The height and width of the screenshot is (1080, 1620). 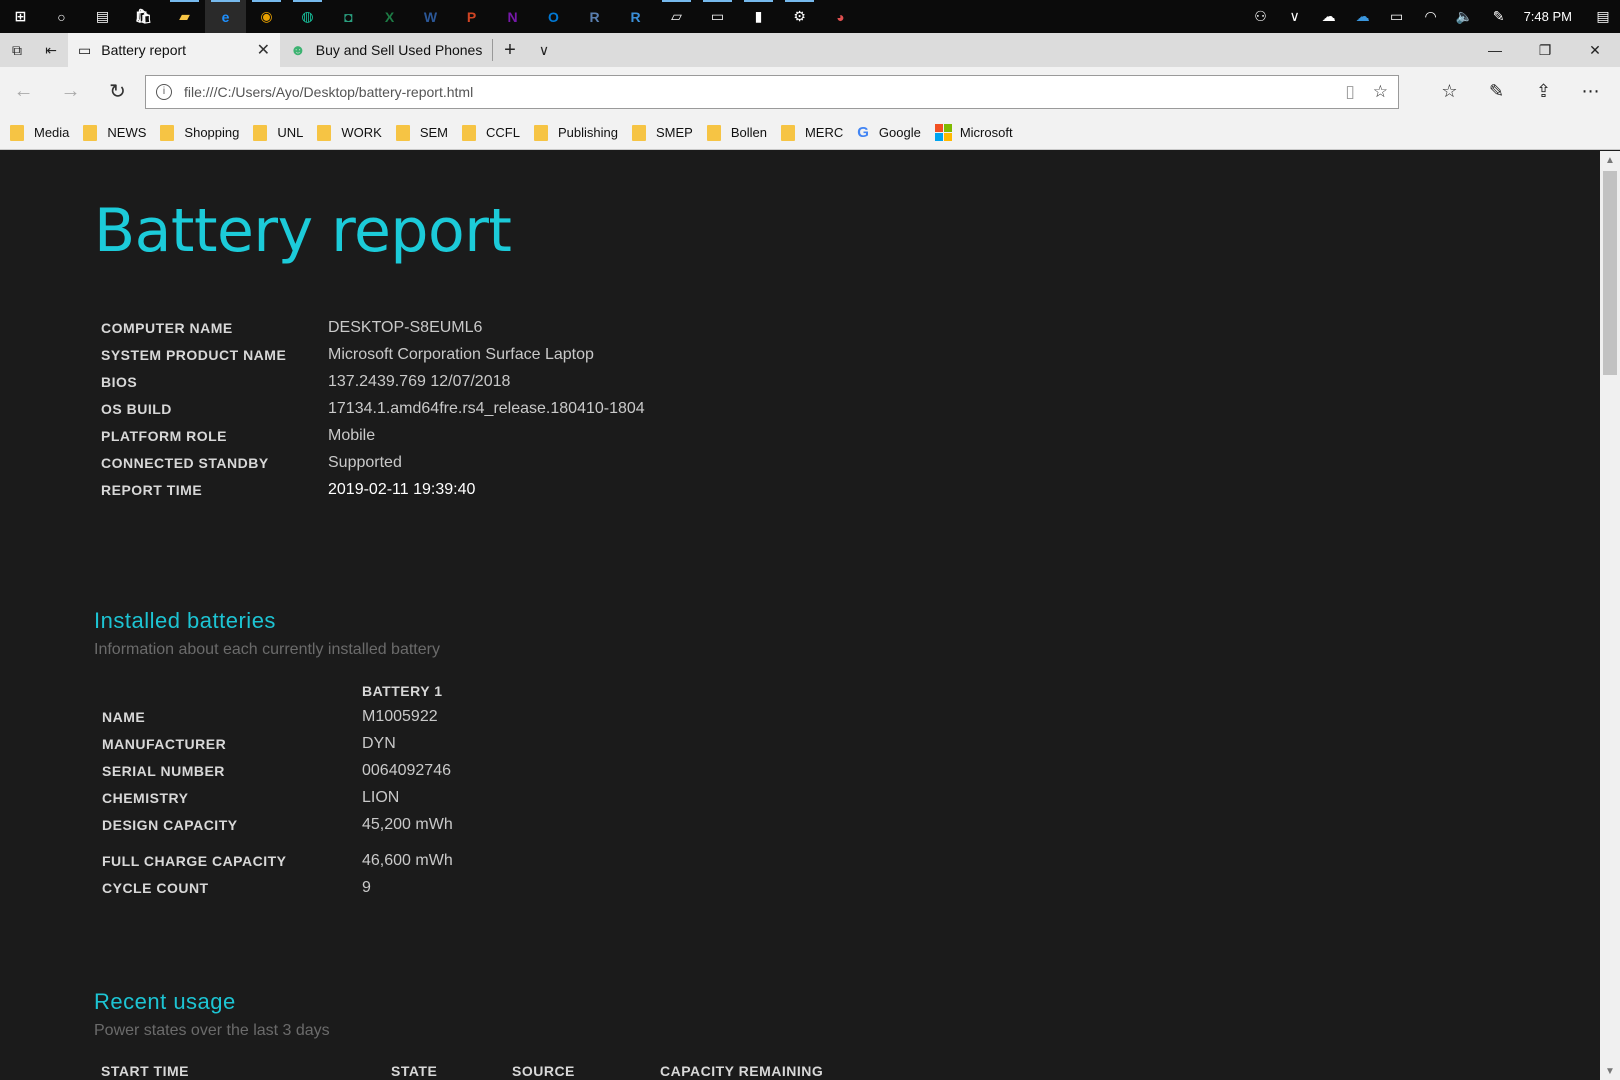 I want to click on tab-used-phones: ☻ Buy and Sell Used Phones, I, so click(x=386, y=50).